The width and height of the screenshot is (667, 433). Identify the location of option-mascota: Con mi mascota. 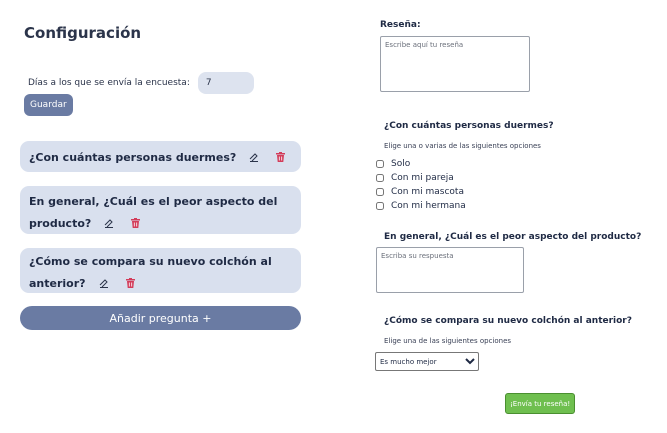
(420, 192).